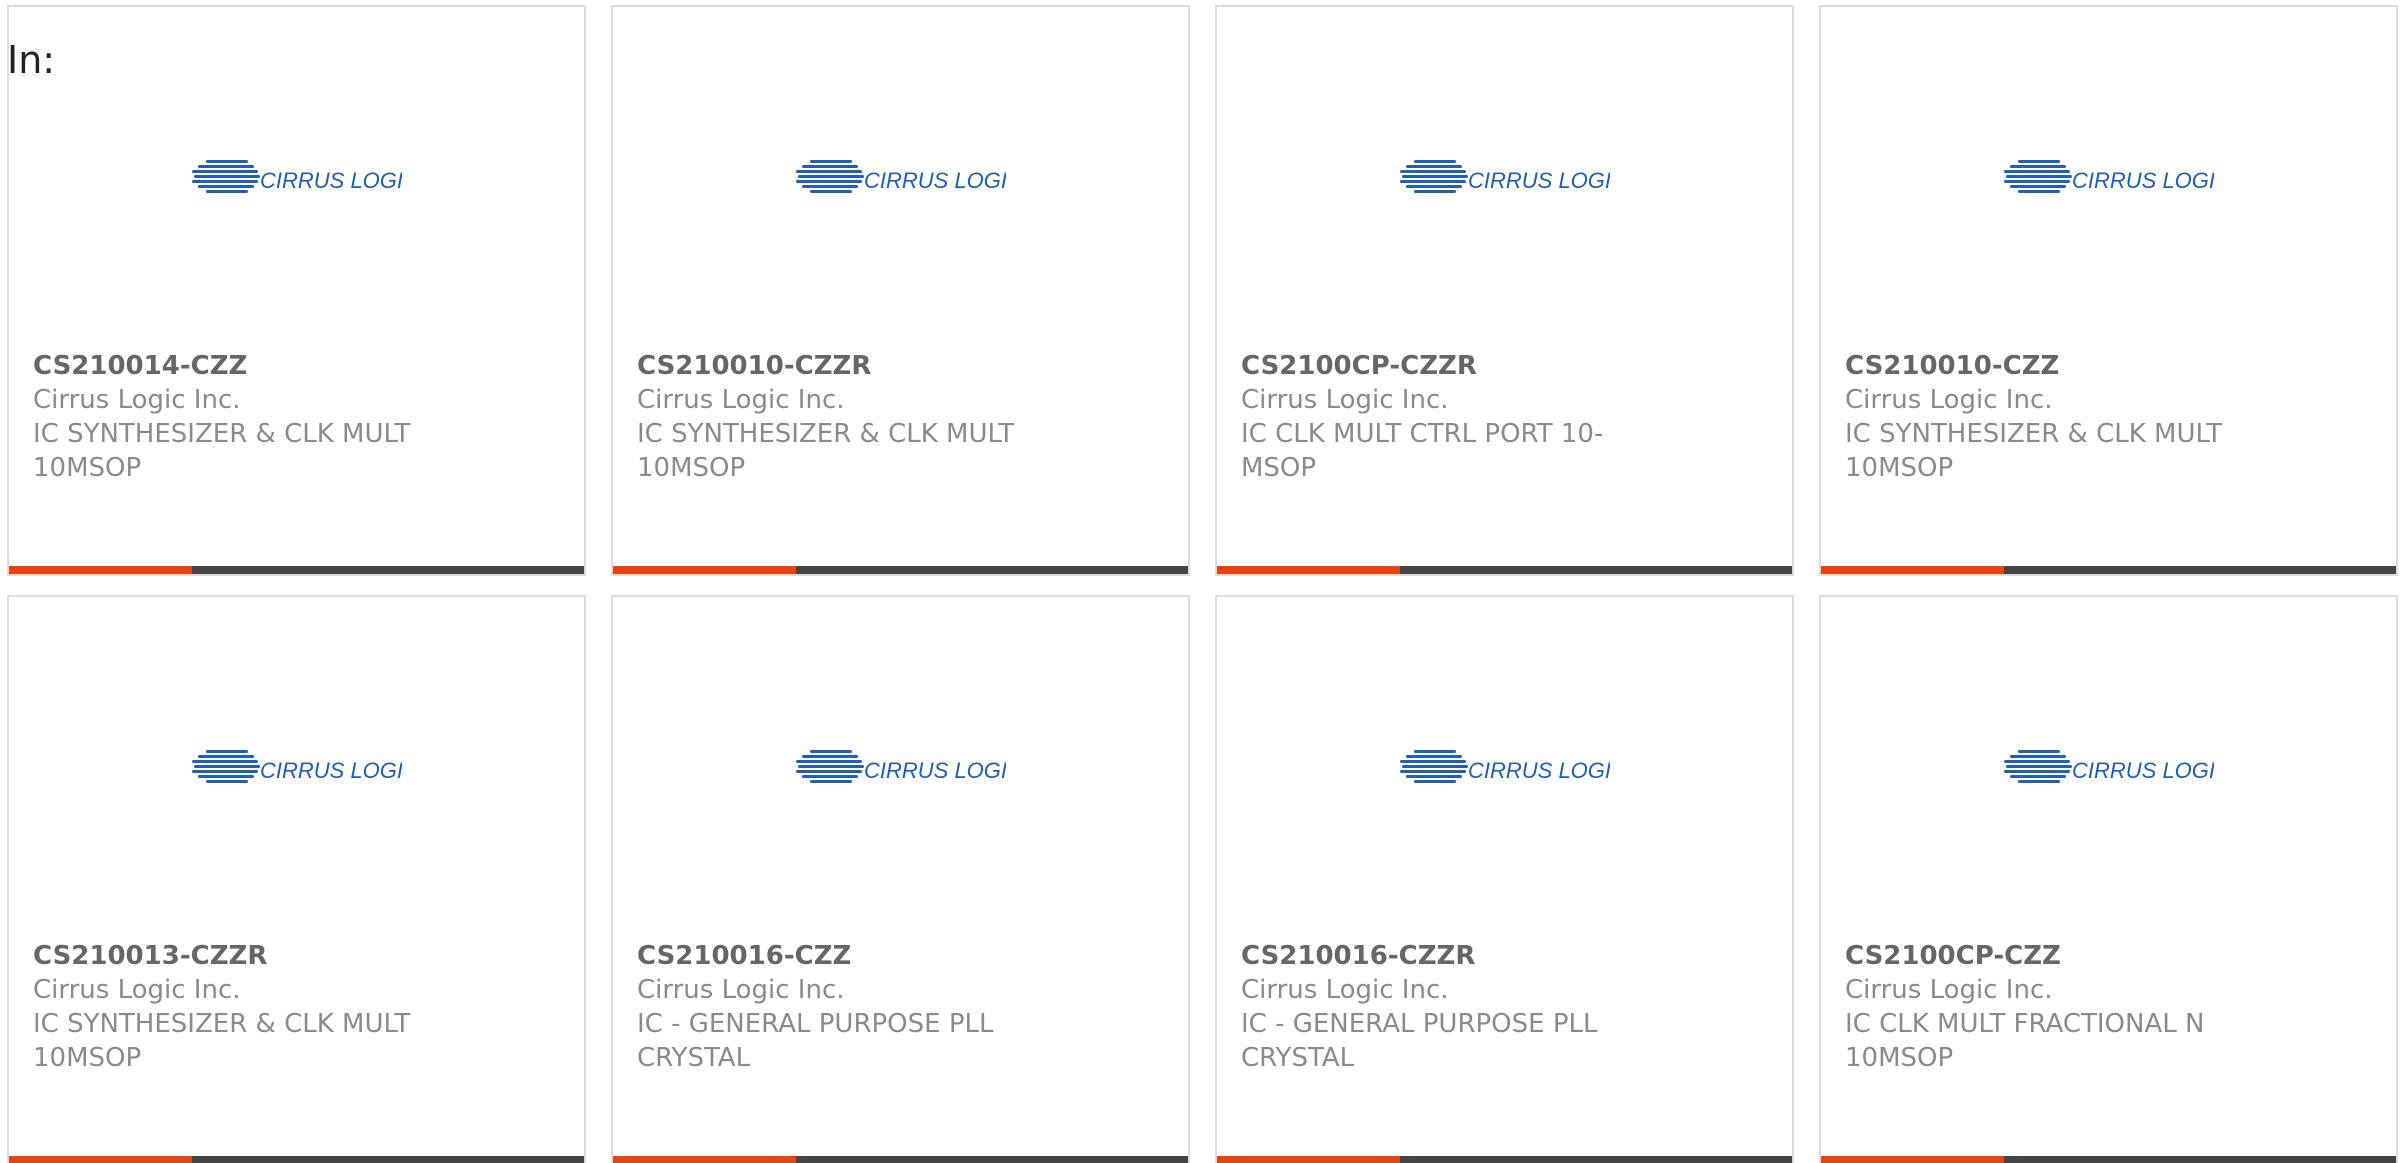 The width and height of the screenshot is (2400, 1163). What do you see at coordinates (2025, 1041) in the screenshot?
I see `product-description: IC CLK MULT FRACTIONAL N 10MSOP` at bounding box center [2025, 1041].